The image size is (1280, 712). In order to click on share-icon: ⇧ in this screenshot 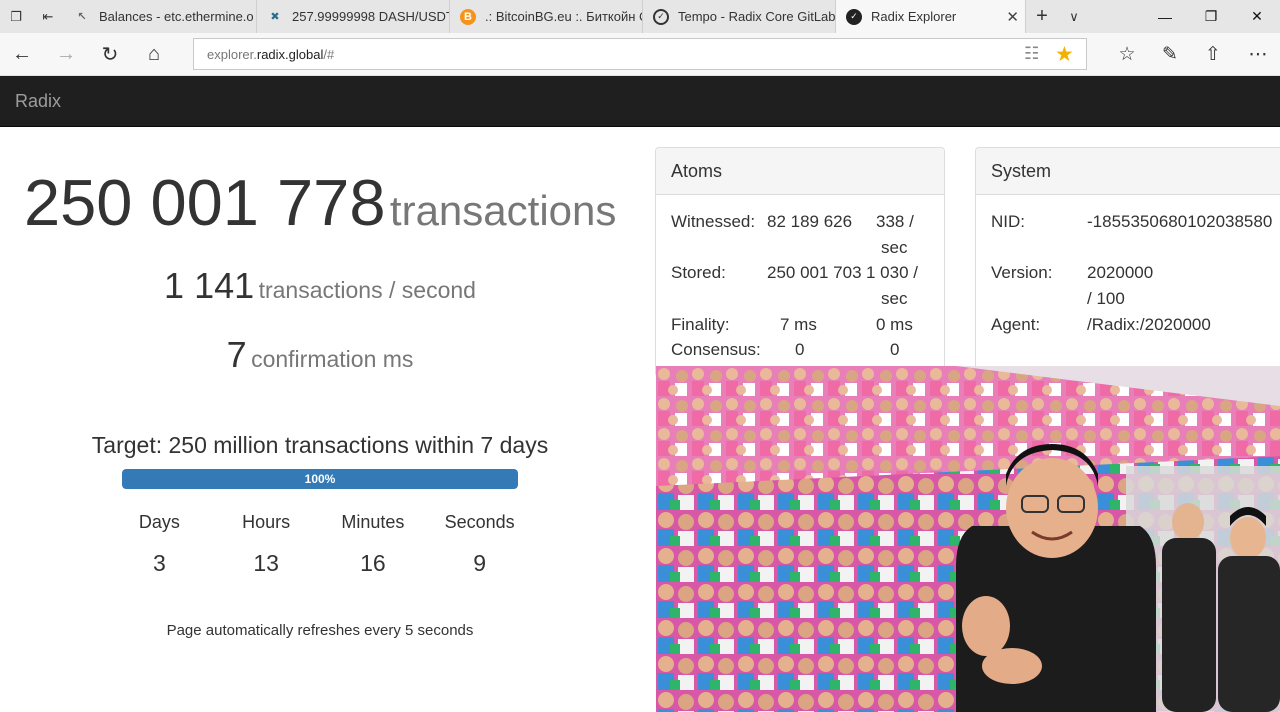, I will do `click(1213, 54)`.